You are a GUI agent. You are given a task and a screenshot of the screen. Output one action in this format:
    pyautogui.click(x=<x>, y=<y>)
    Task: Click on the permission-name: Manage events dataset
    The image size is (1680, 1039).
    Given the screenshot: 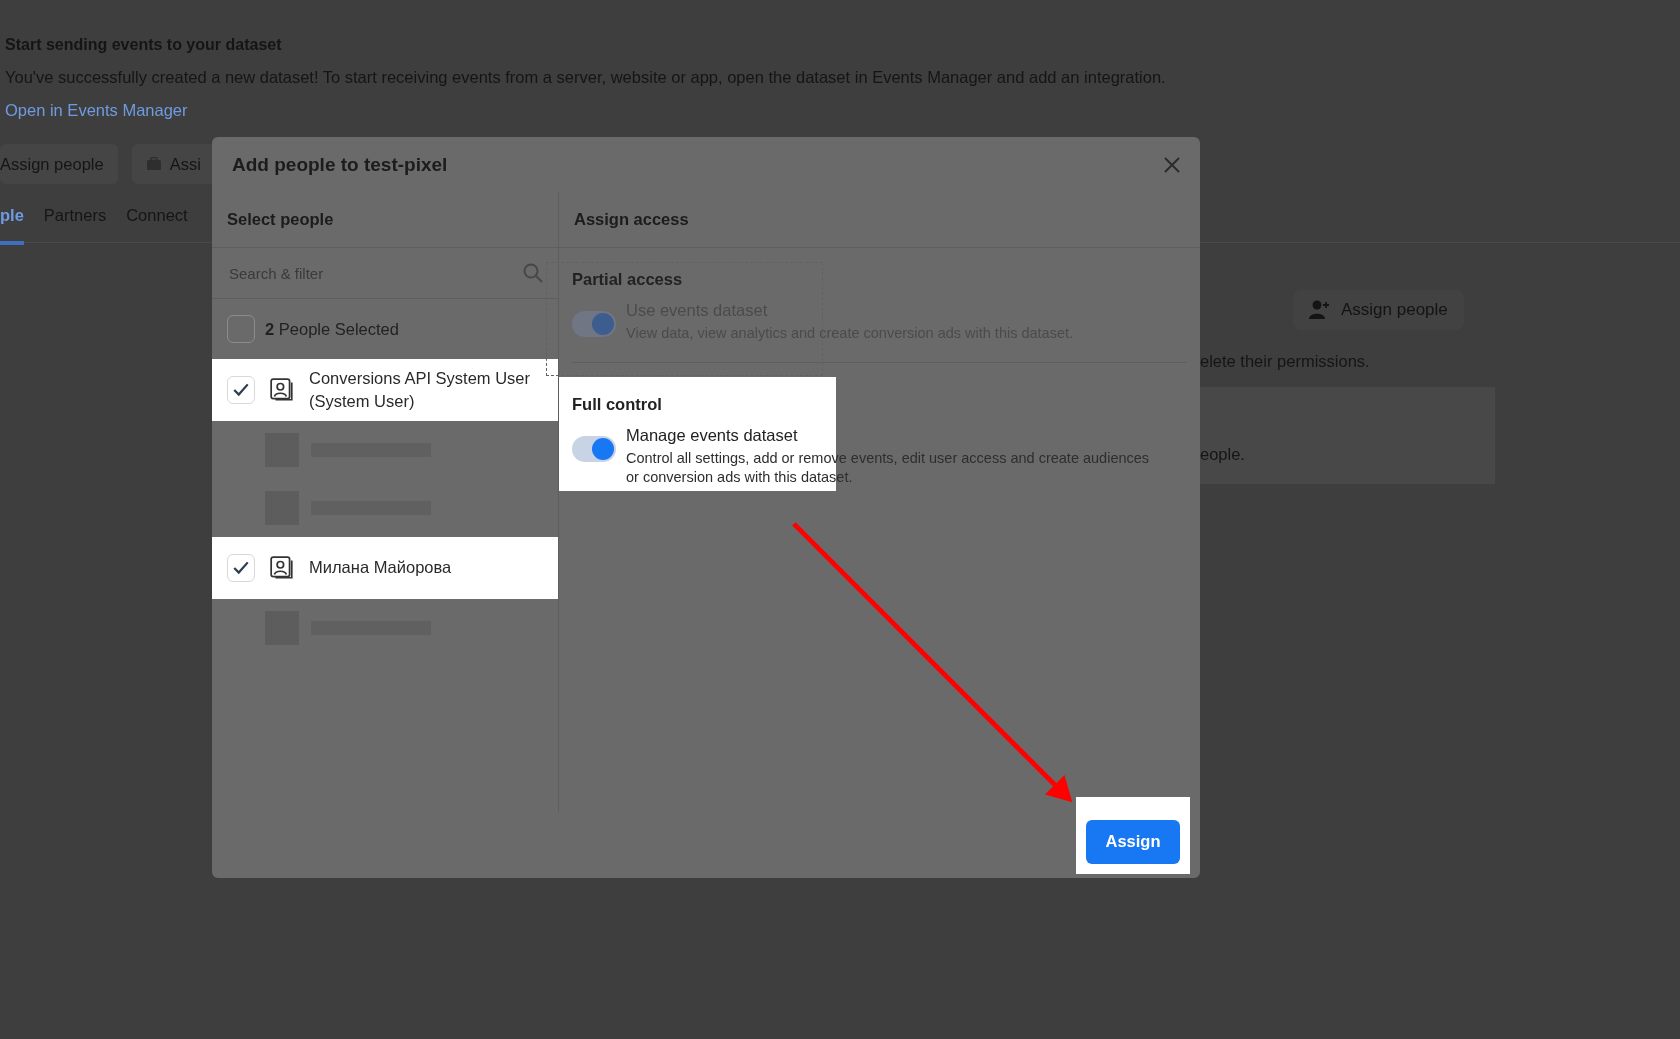 What is the action you would take?
    pyautogui.click(x=712, y=435)
    